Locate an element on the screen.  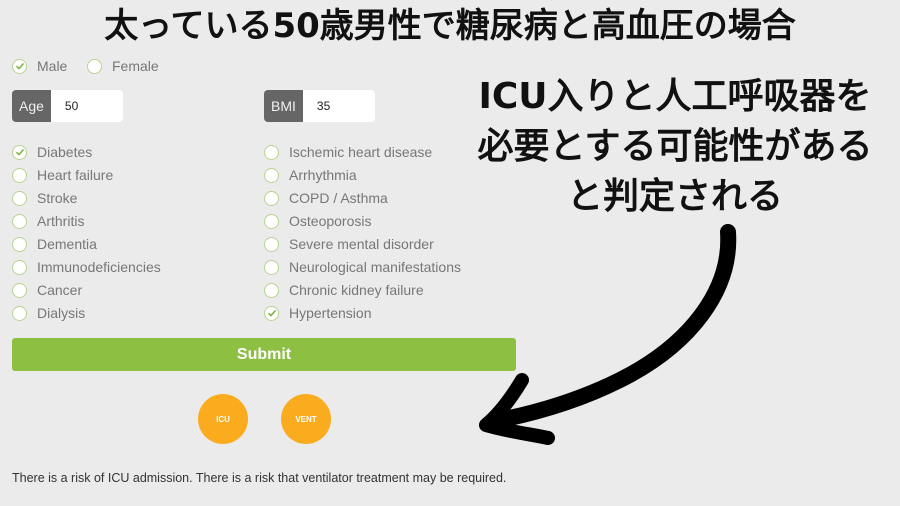
checkbox-immunodeficiencies: Immunodeficiencies is located at coordinates (86, 267).